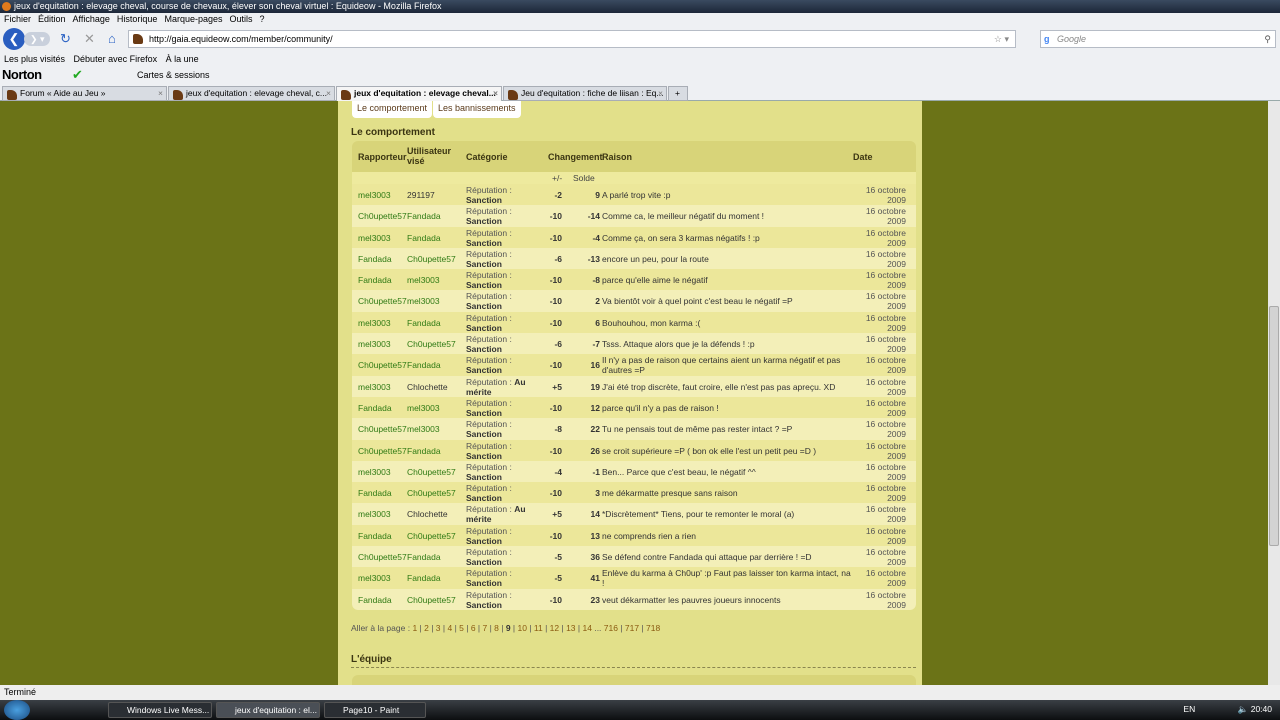  What do you see at coordinates (449, 628) in the screenshot?
I see `page-link-4: 4` at bounding box center [449, 628].